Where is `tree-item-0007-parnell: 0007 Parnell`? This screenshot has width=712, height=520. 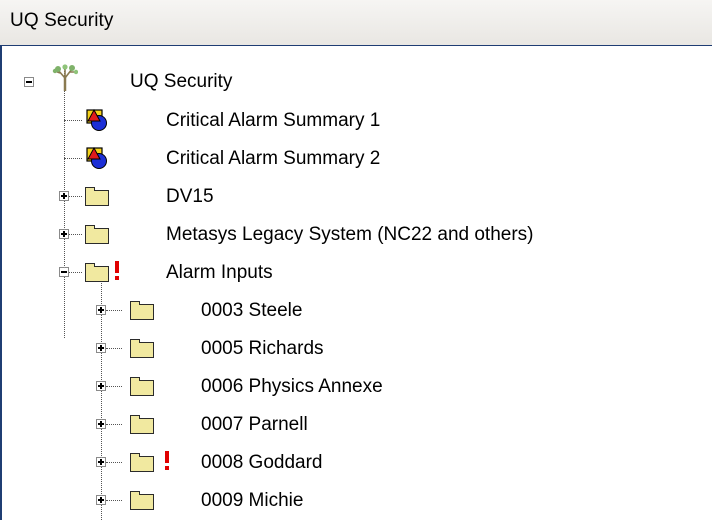
tree-item-0007-parnell: 0007 Parnell is located at coordinates (254, 425).